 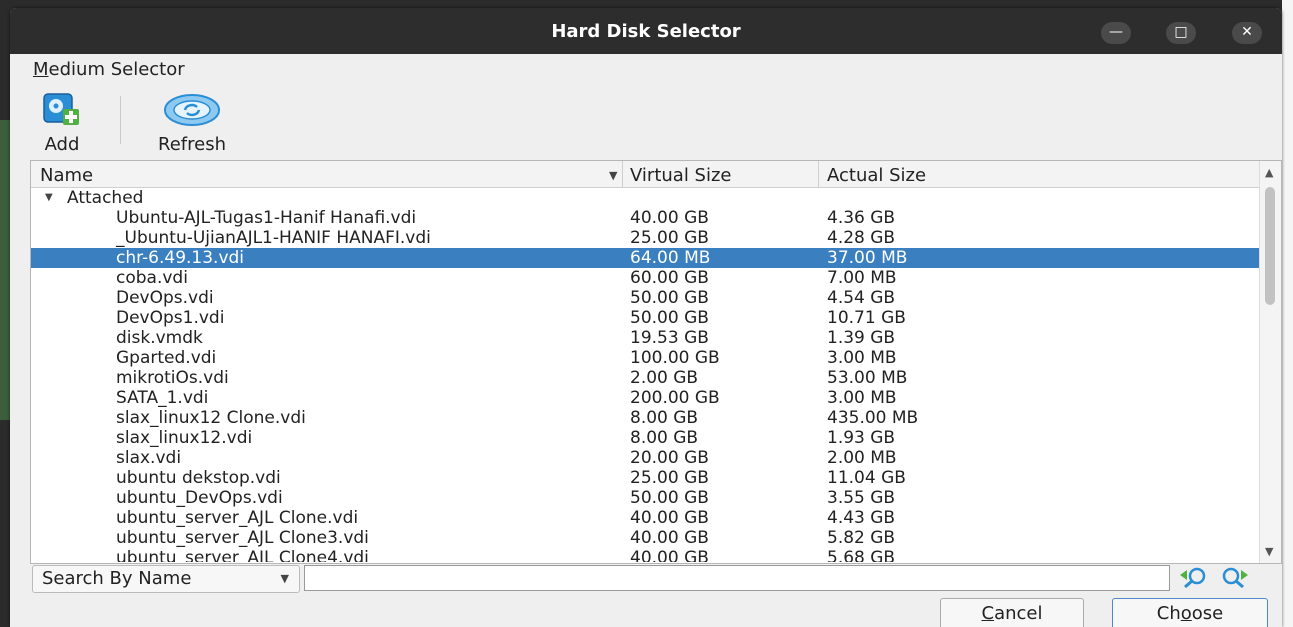 What do you see at coordinates (862, 278) in the screenshot?
I see `actual-size-cell: 7.00 MB` at bounding box center [862, 278].